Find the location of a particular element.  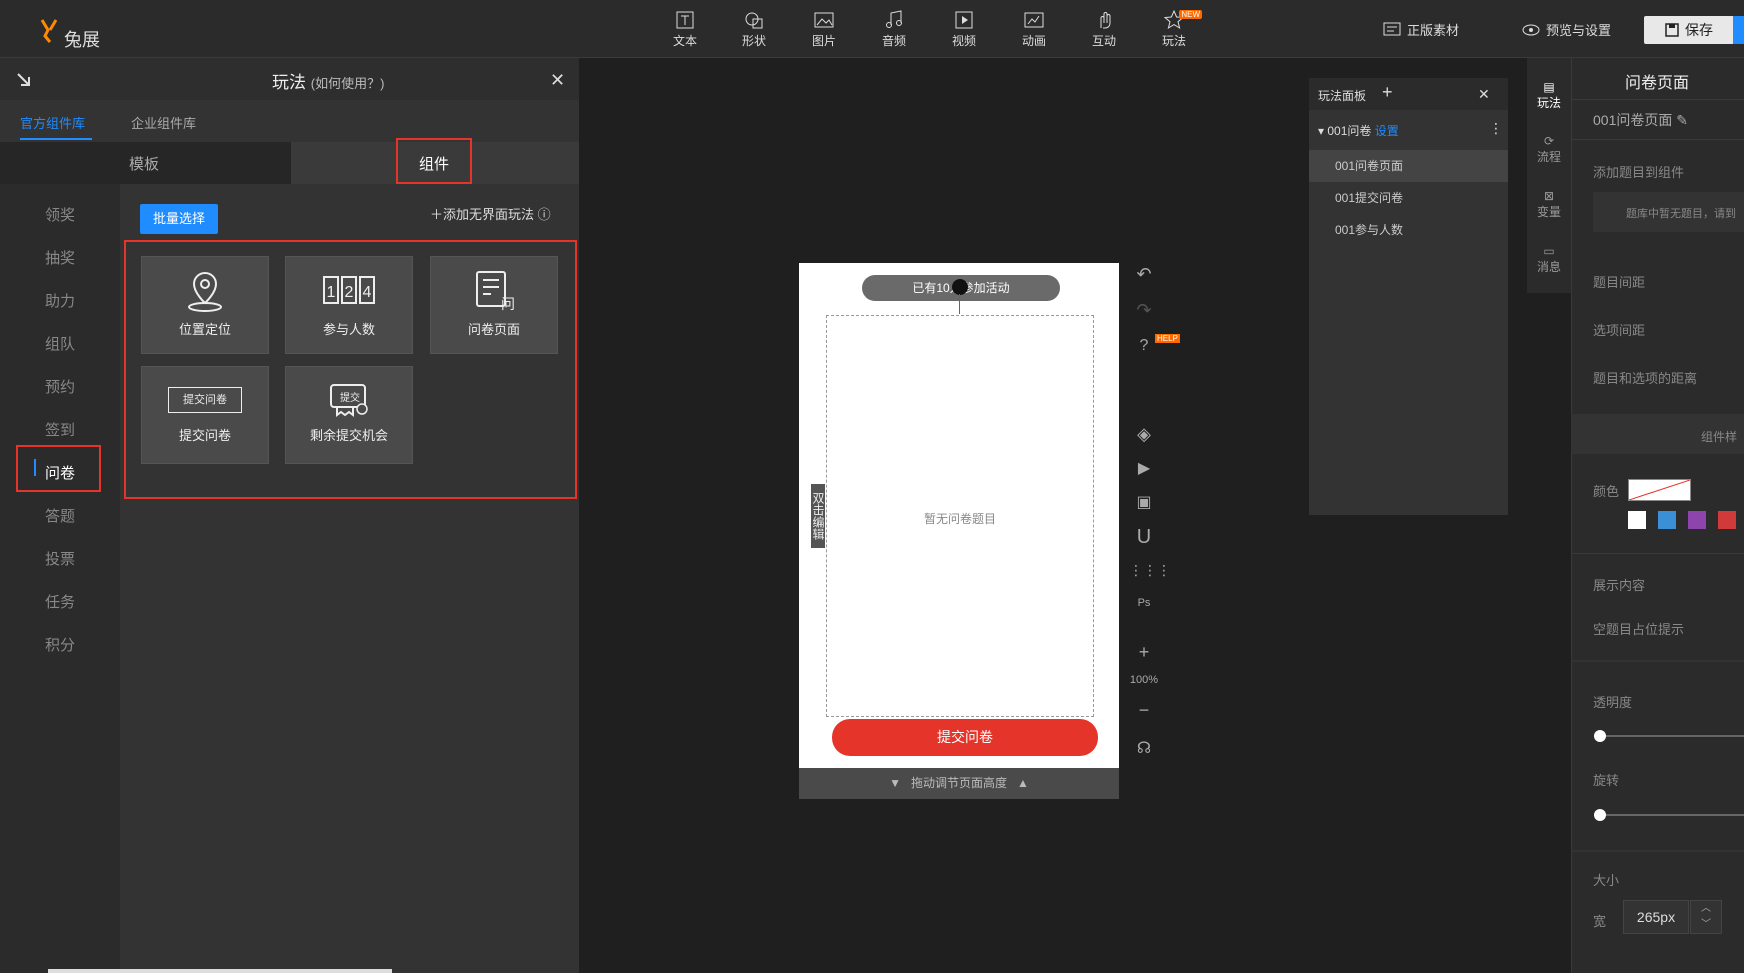

redo-icon: ↷ is located at coordinates (1144, 313).